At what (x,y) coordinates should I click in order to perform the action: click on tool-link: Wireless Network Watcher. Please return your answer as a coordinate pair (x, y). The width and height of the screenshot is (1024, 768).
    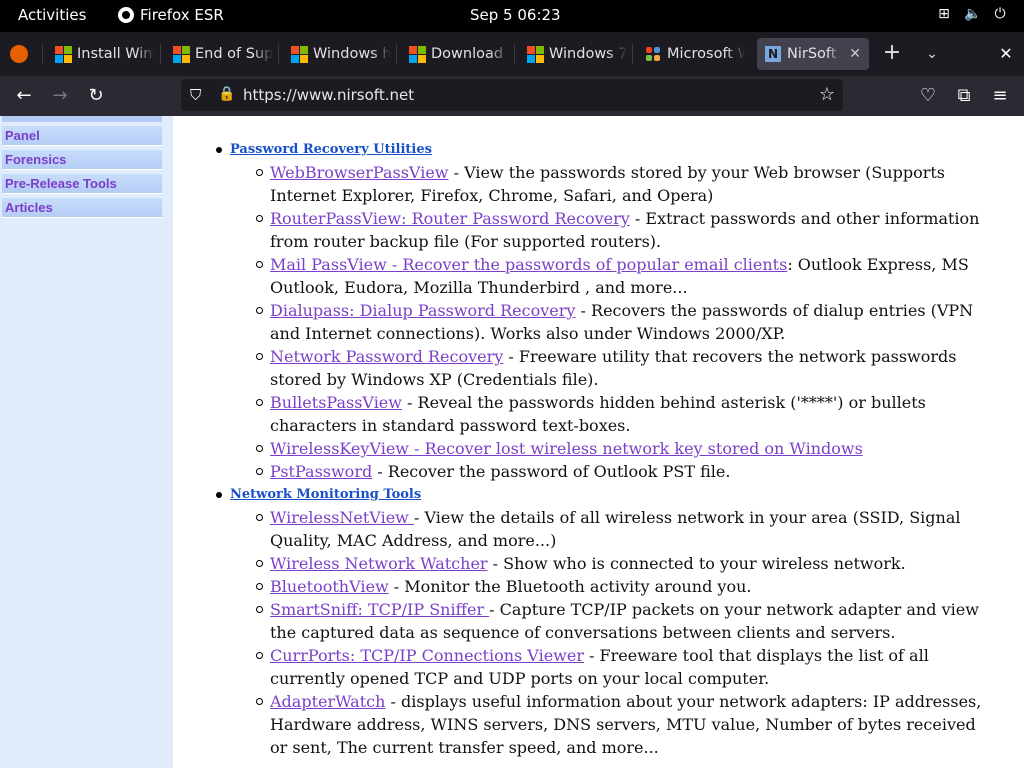
    Looking at the image, I should click on (379, 563).